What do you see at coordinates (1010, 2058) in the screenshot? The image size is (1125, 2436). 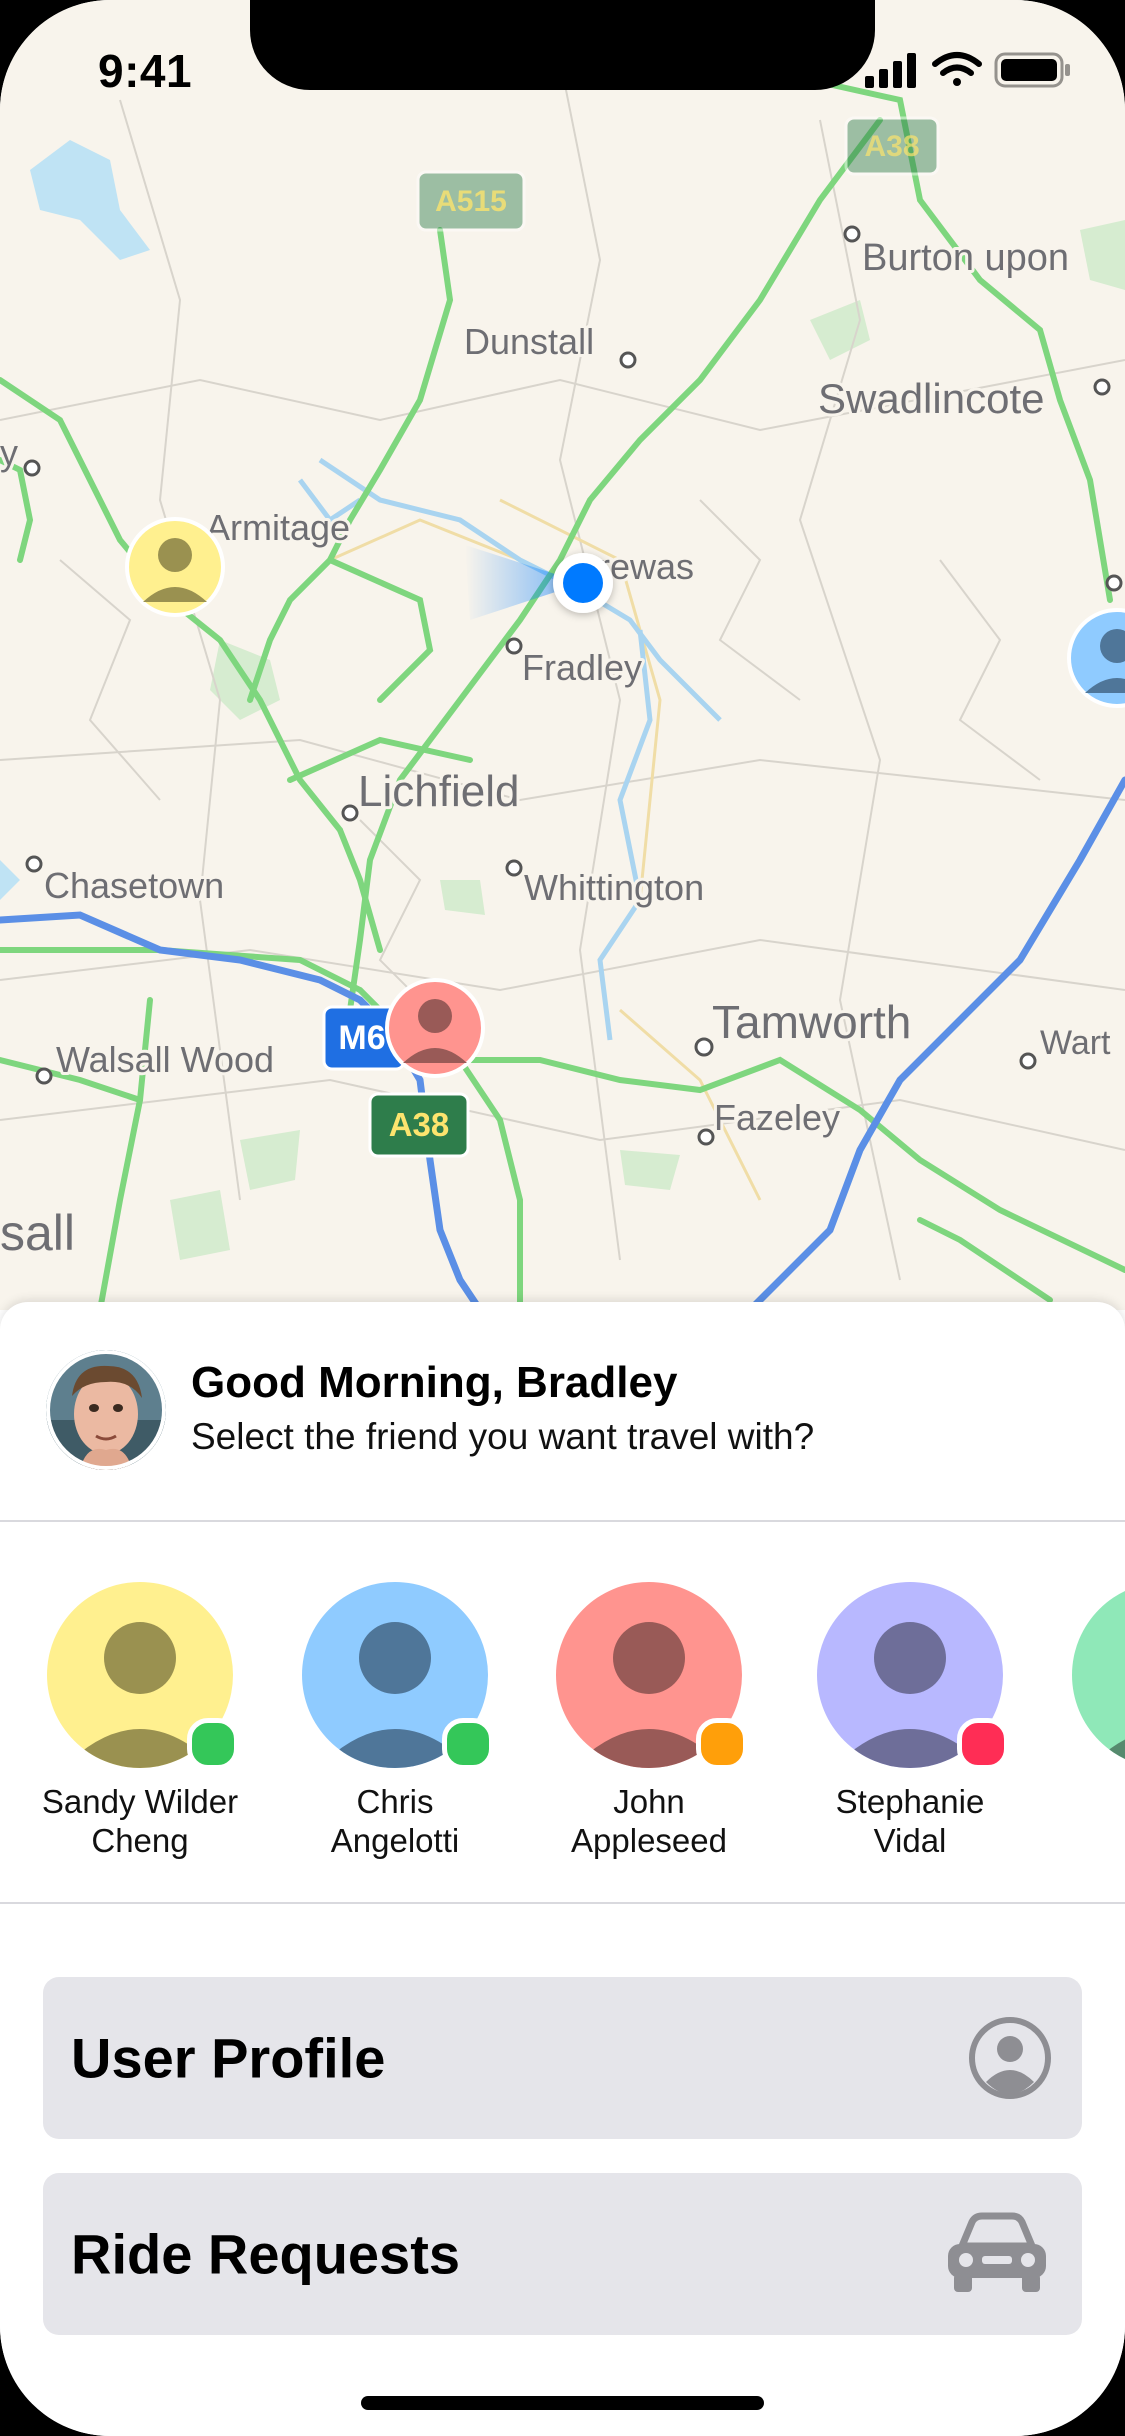 I see `user-circle-icon` at bounding box center [1010, 2058].